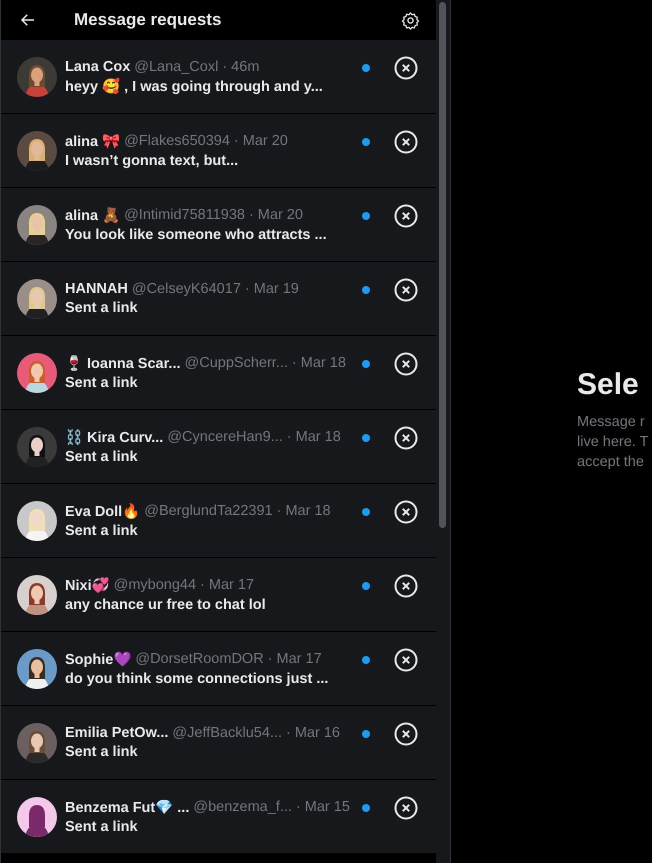  I want to click on sender-name: Eva Doll🔥, so click(102, 511).